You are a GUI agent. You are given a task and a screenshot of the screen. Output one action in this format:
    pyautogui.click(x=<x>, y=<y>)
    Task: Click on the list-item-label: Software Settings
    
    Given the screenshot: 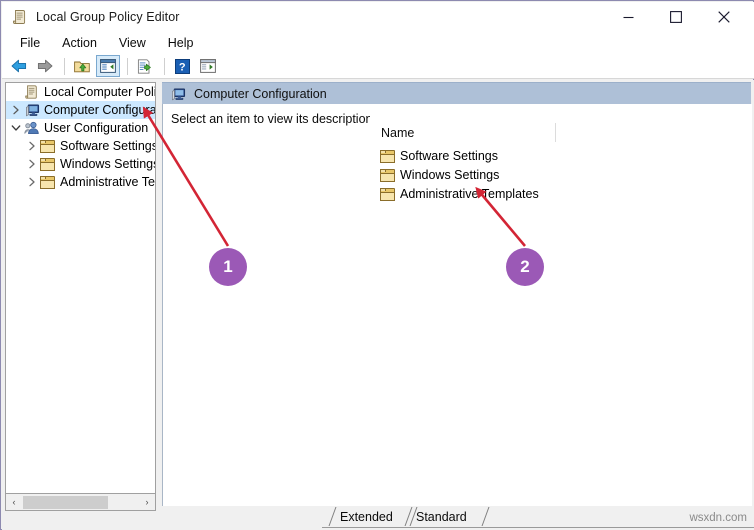 What is the action you would take?
    pyautogui.click(x=449, y=155)
    